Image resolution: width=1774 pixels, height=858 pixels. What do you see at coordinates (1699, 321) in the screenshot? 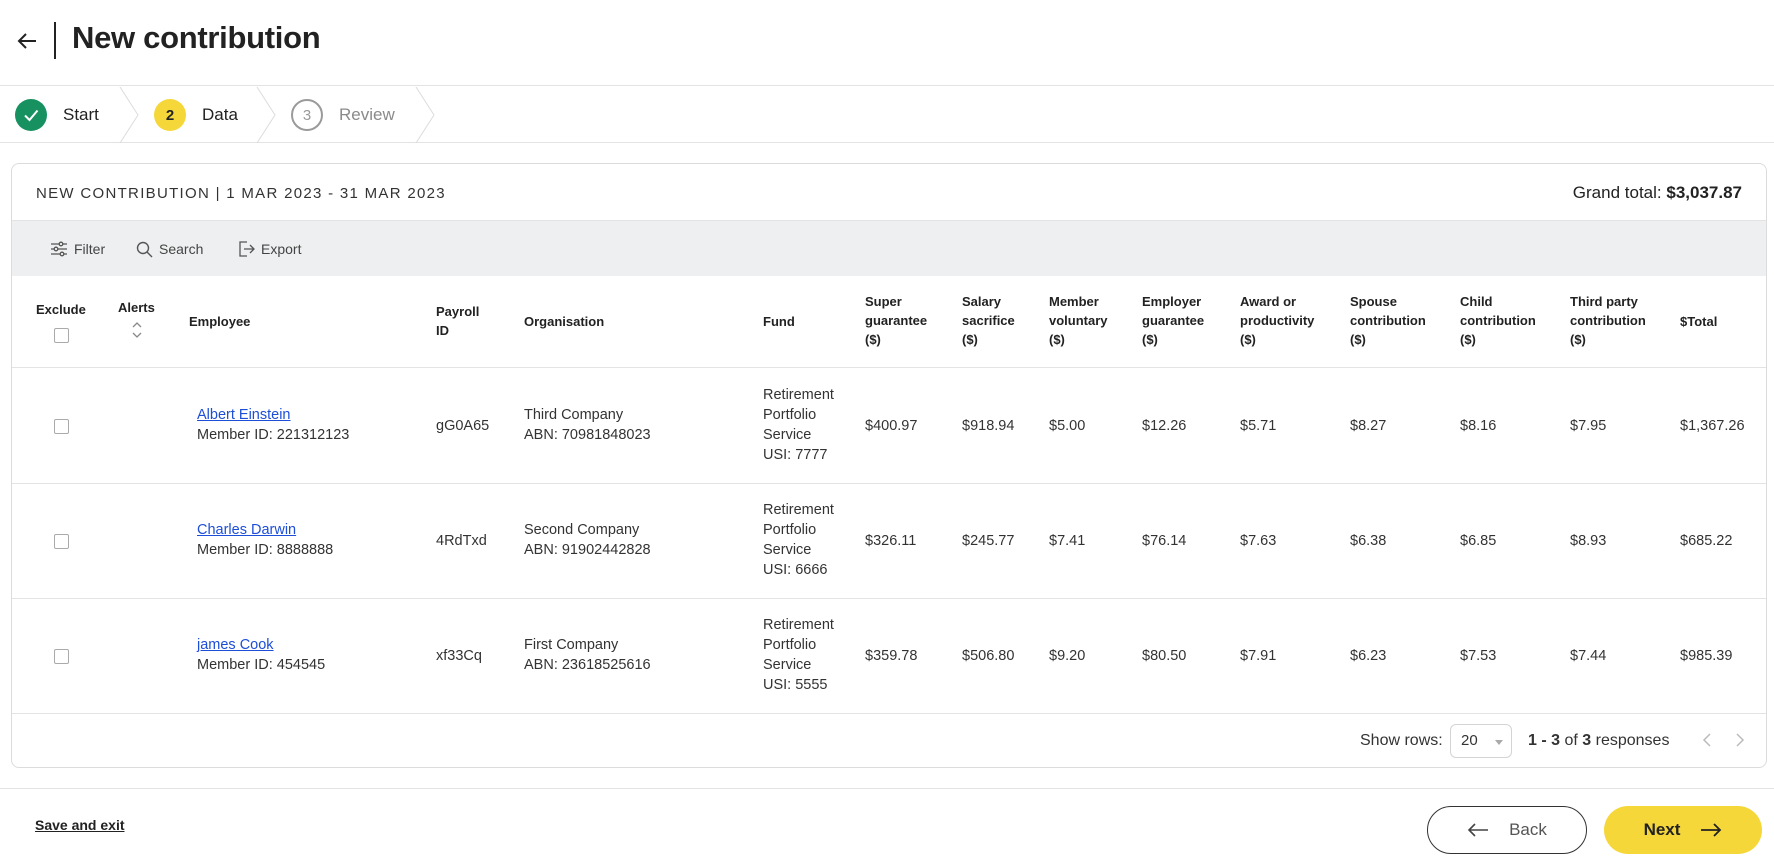
I see `col-total: $Total` at bounding box center [1699, 321].